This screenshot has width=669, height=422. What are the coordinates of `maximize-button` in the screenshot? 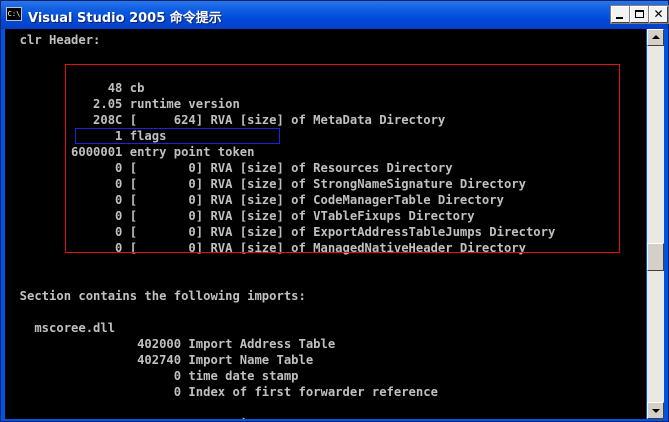 It's located at (639, 14).